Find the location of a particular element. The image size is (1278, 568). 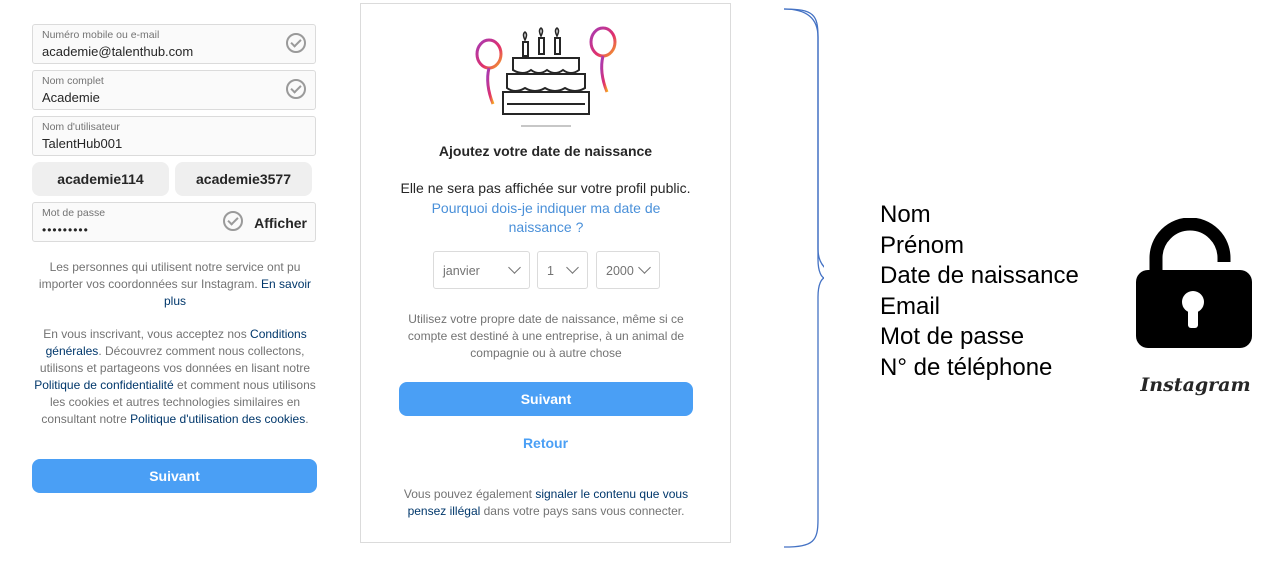

data-item-nom: Nom is located at coordinates (905, 214).